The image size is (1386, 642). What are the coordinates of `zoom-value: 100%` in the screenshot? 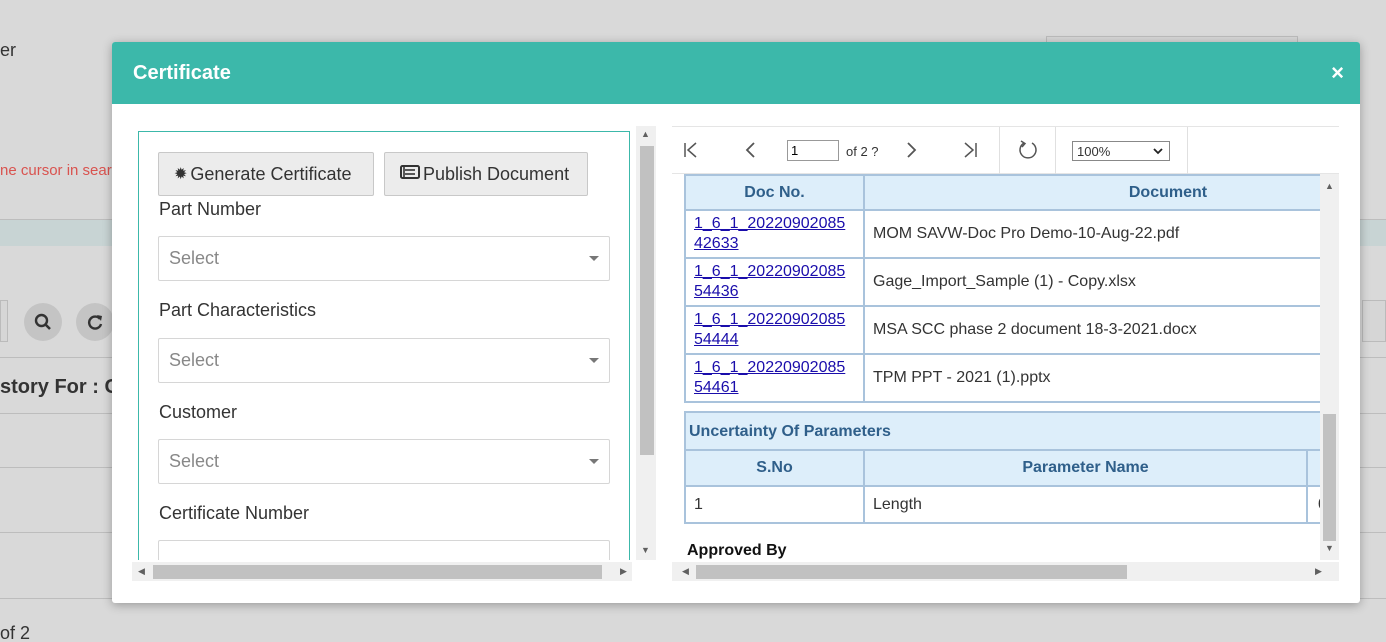 It's located at (1094, 151).